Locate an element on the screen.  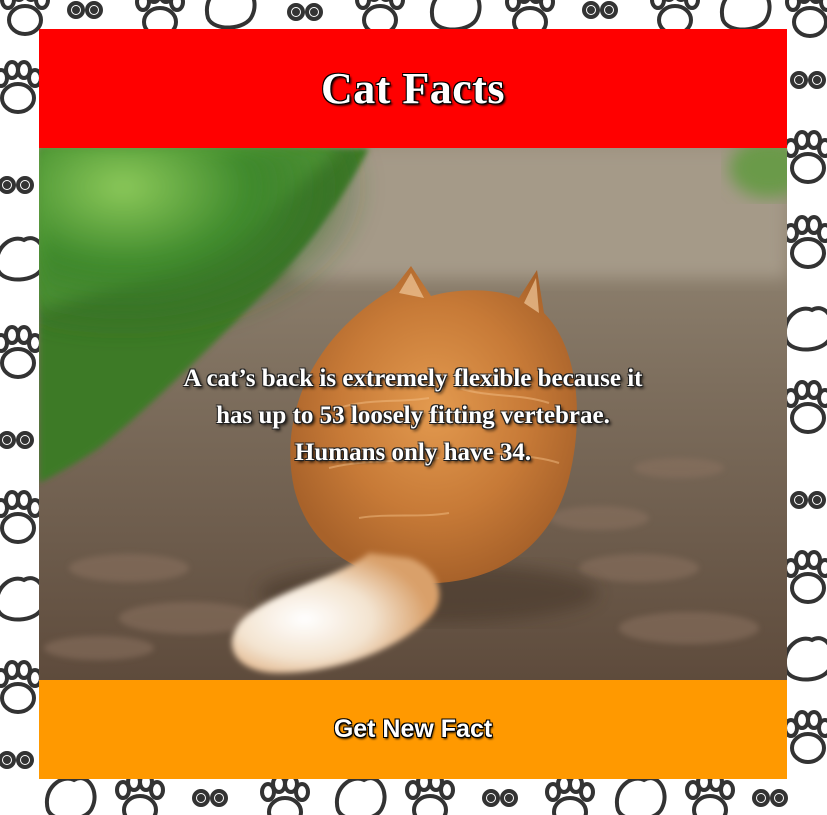
footer-bar: Get New Fact is located at coordinates (413, 729).